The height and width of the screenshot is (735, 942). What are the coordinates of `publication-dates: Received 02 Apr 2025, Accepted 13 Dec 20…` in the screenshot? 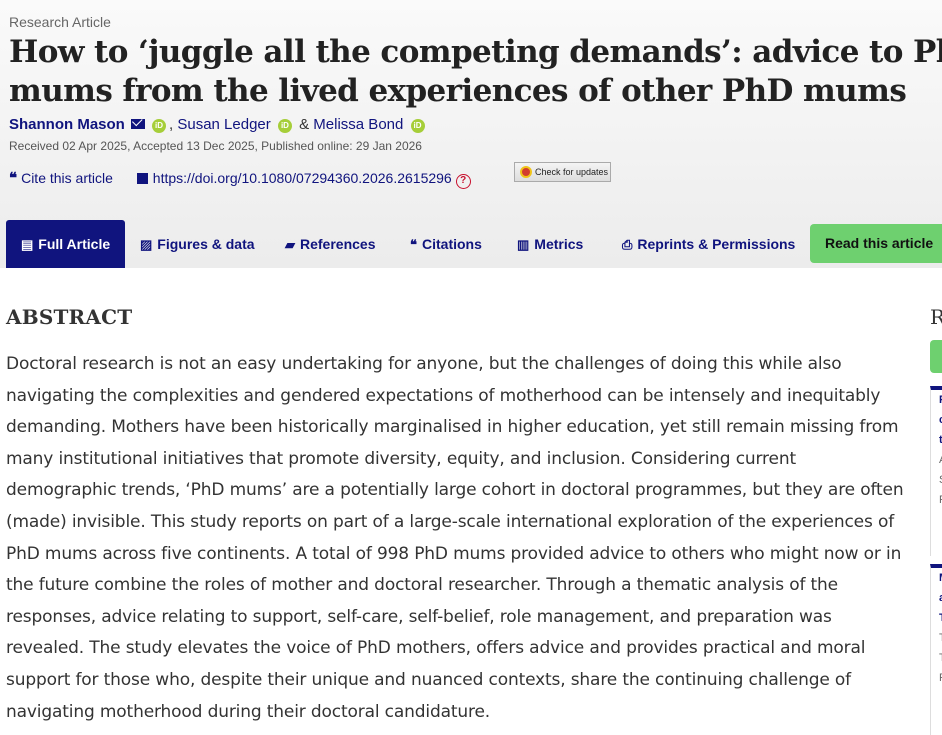 It's located at (215, 146).